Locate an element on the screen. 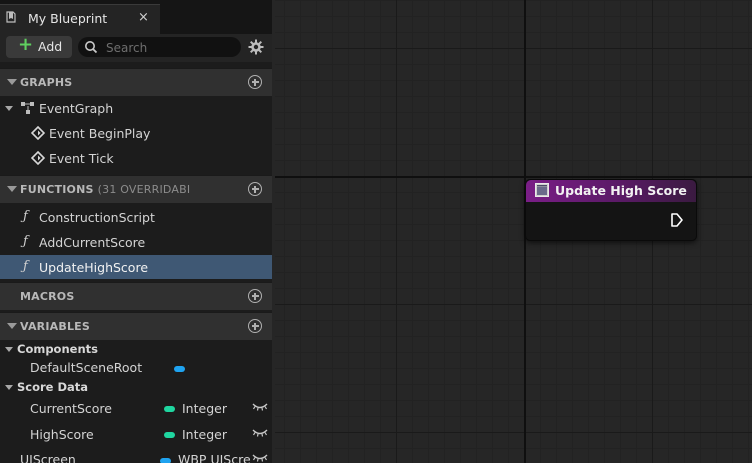 The height and width of the screenshot is (463, 752). event-item-beginplay: Event BeginPlay is located at coordinates (136, 133).